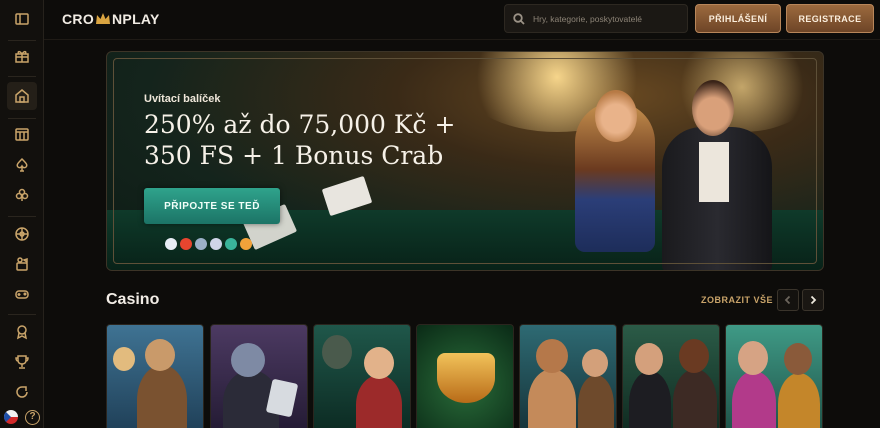  I want to click on search-input, so click(608, 18).